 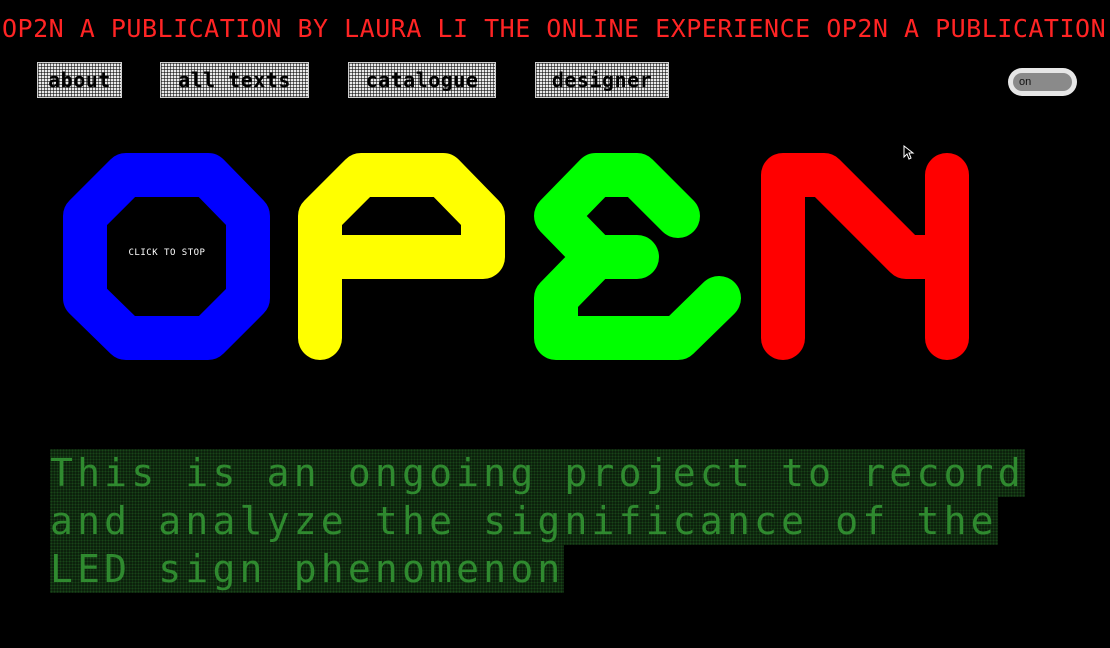 What do you see at coordinates (909, 152) in the screenshot?
I see `mouse-pointer-icon` at bounding box center [909, 152].